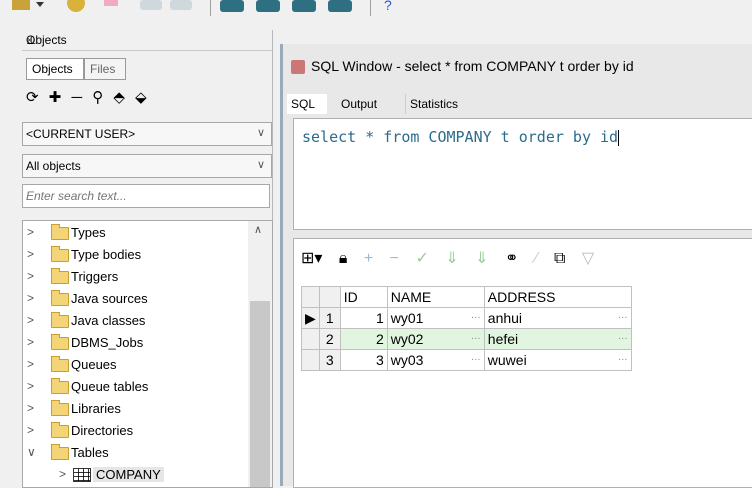 The height and width of the screenshot is (488, 752). I want to click on cell-id: 2, so click(363, 339).